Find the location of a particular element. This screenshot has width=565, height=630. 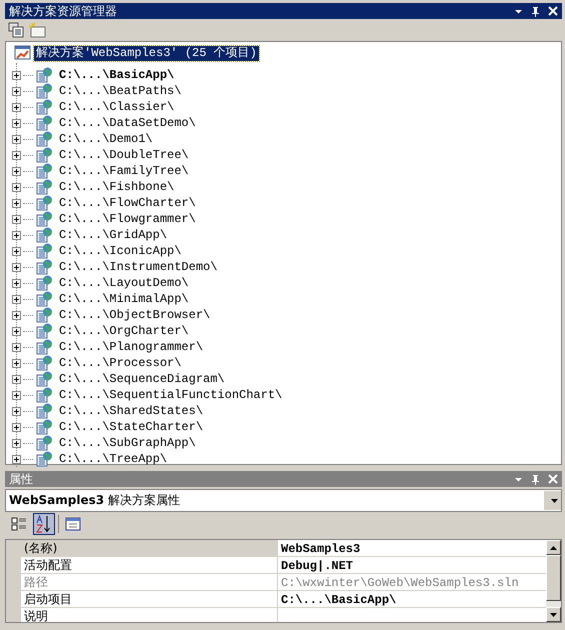

scroll-down-icon is located at coordinates (553, 614).